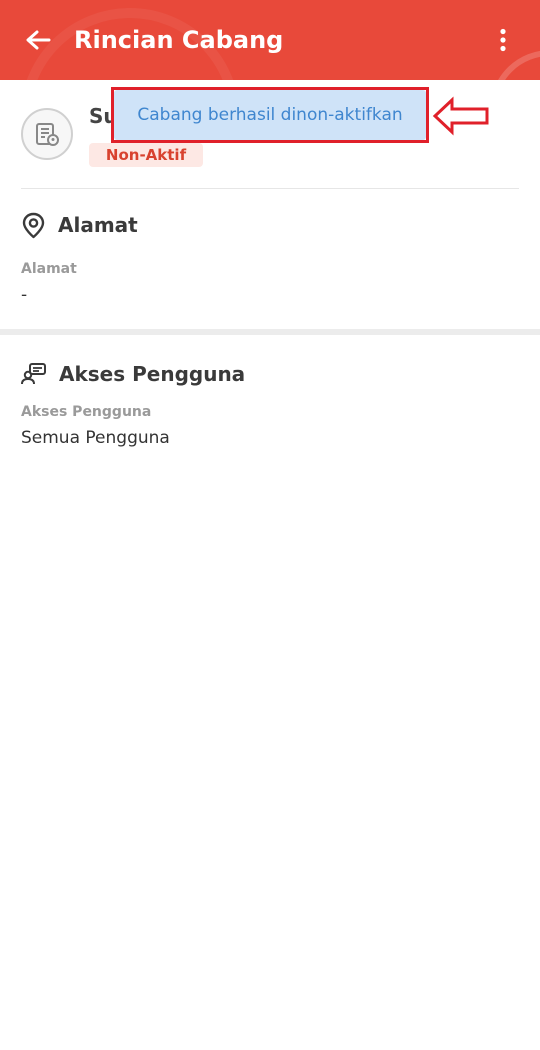  Describe the element at coordinates (152, 374) in the screenshot. I see `access-section-title: Akses Pengguna` at that location.